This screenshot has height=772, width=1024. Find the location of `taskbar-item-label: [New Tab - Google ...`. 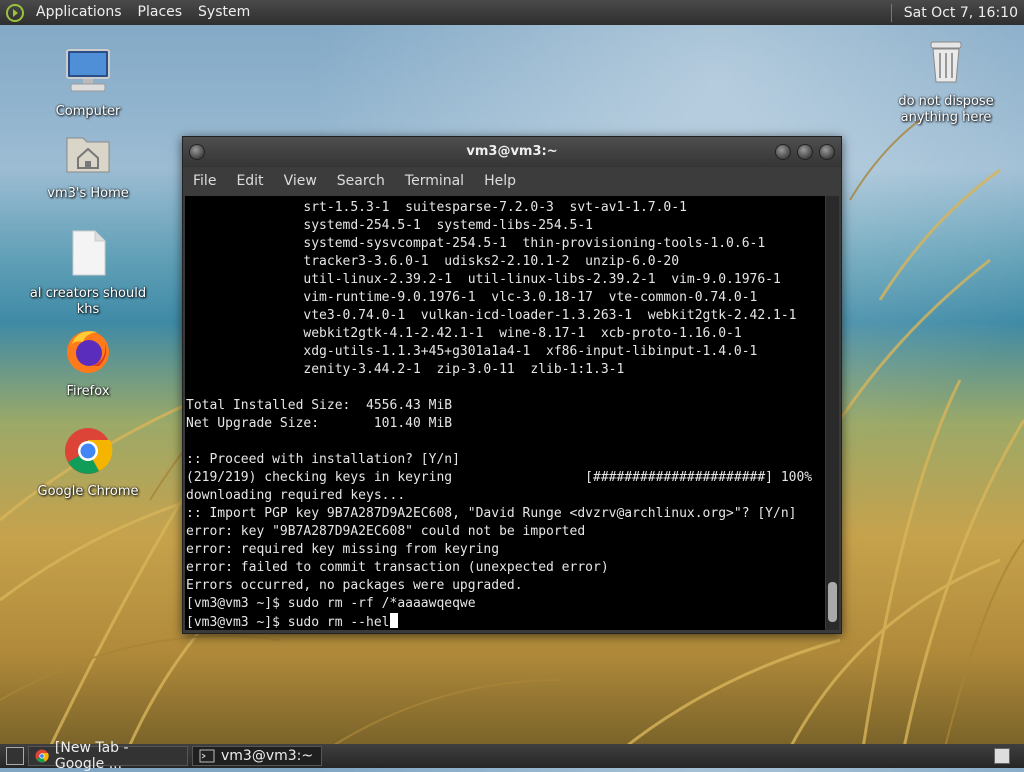

taskbar-item-label: [New Tab - Google ... is located at coordinates (91, 756).